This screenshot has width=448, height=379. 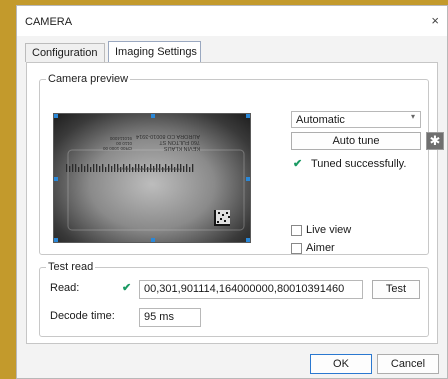 What do you see at coordinates (170, 317) in the screenshot?
I see `decode-time-field: 95 ms` at bounding box center [170, 317].